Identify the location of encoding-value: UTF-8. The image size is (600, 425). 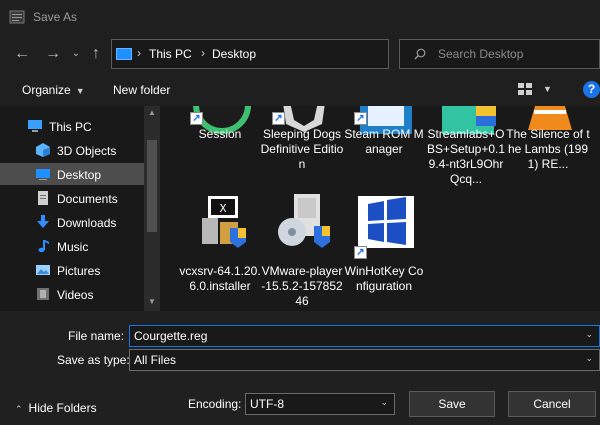
(267, 404).